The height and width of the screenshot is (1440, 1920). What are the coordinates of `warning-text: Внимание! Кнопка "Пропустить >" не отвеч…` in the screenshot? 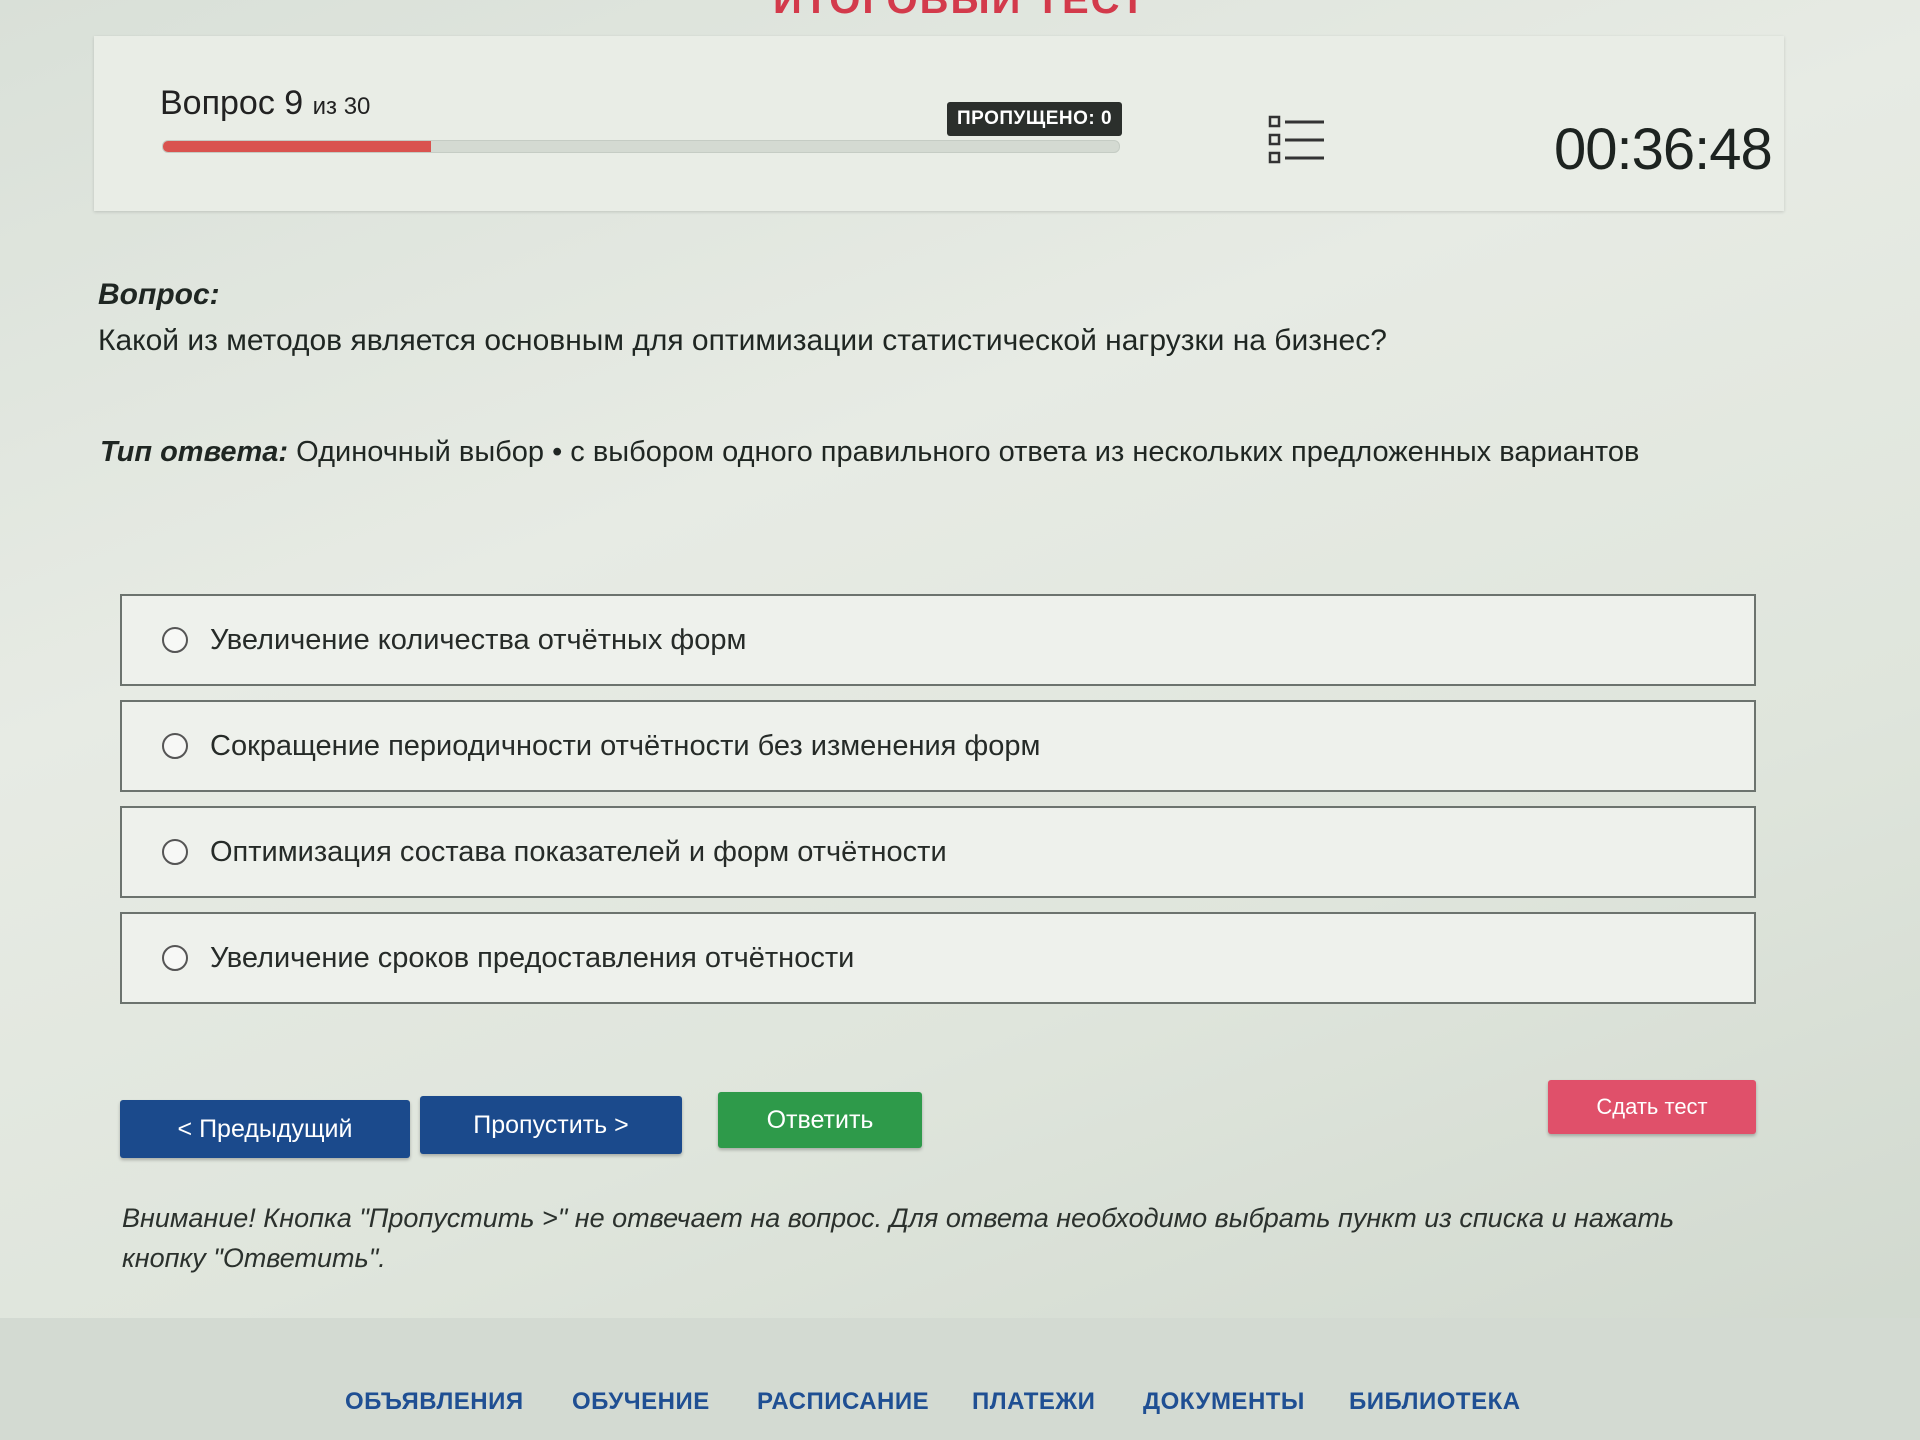 It's located at (898, 1238).